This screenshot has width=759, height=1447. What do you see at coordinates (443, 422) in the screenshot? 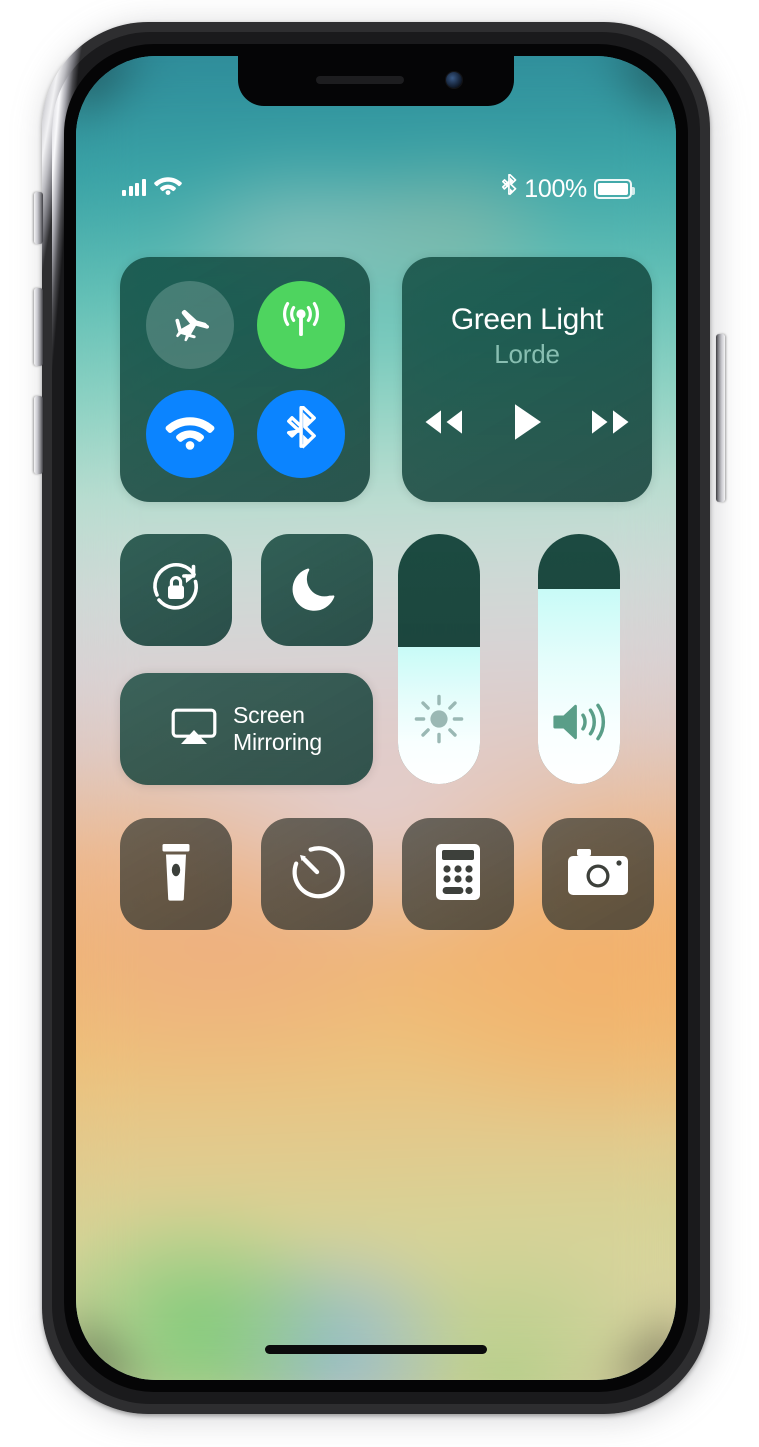
I see `rewind-button` at bounding box center [443, 422].